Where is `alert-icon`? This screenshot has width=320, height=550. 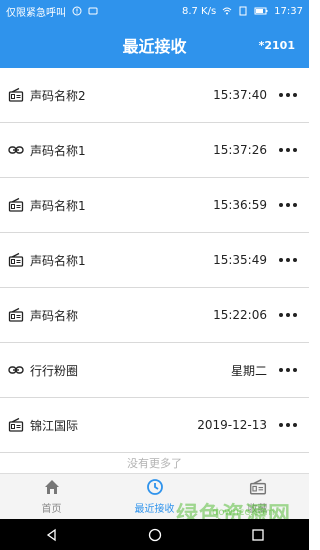 alert-icon is located at coordinates (77, 11).